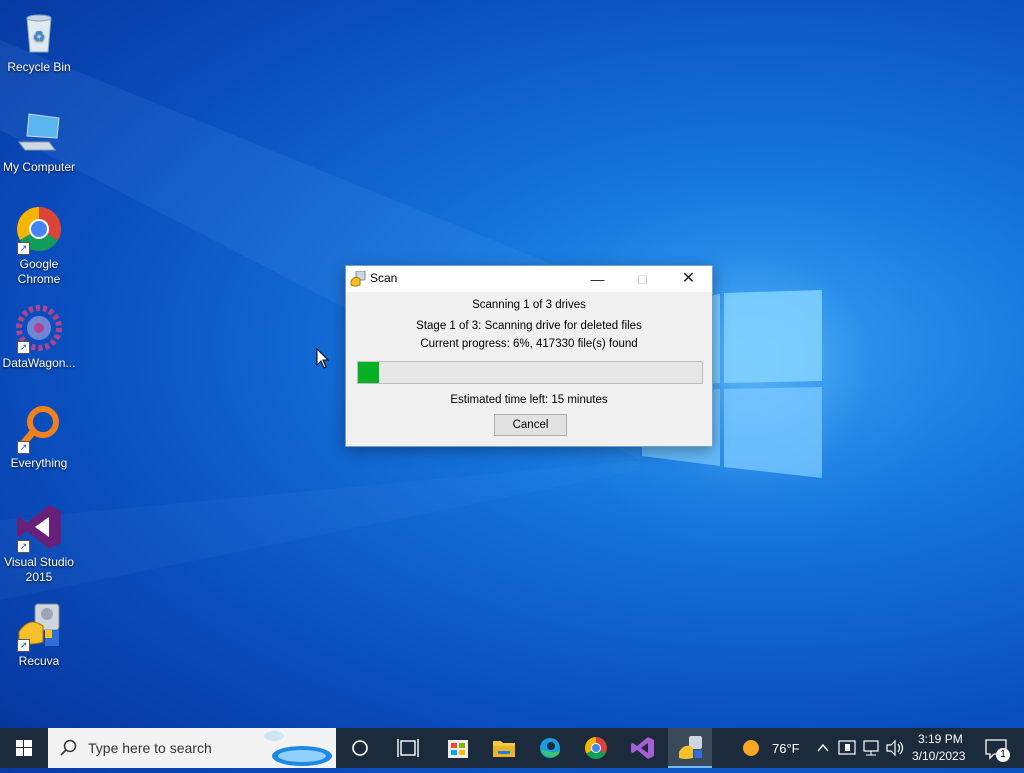 The image size is (1024, 773). I want to click on tray-security, so click(847, 748).